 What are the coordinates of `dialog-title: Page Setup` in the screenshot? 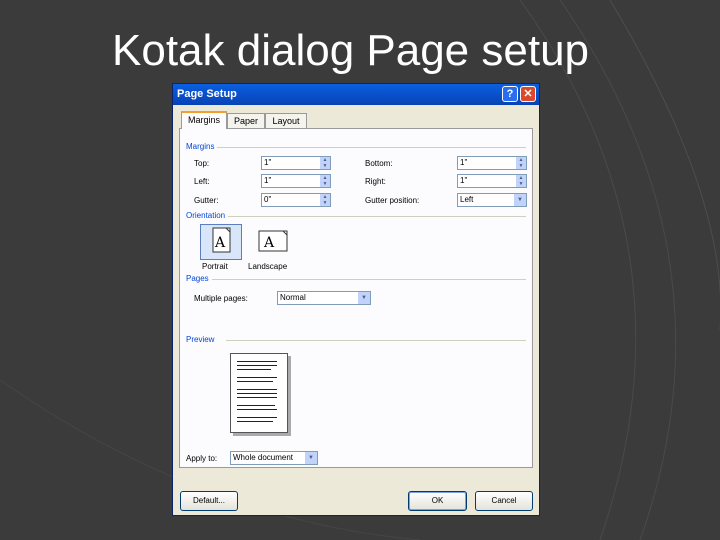 It's located at (207, 94).